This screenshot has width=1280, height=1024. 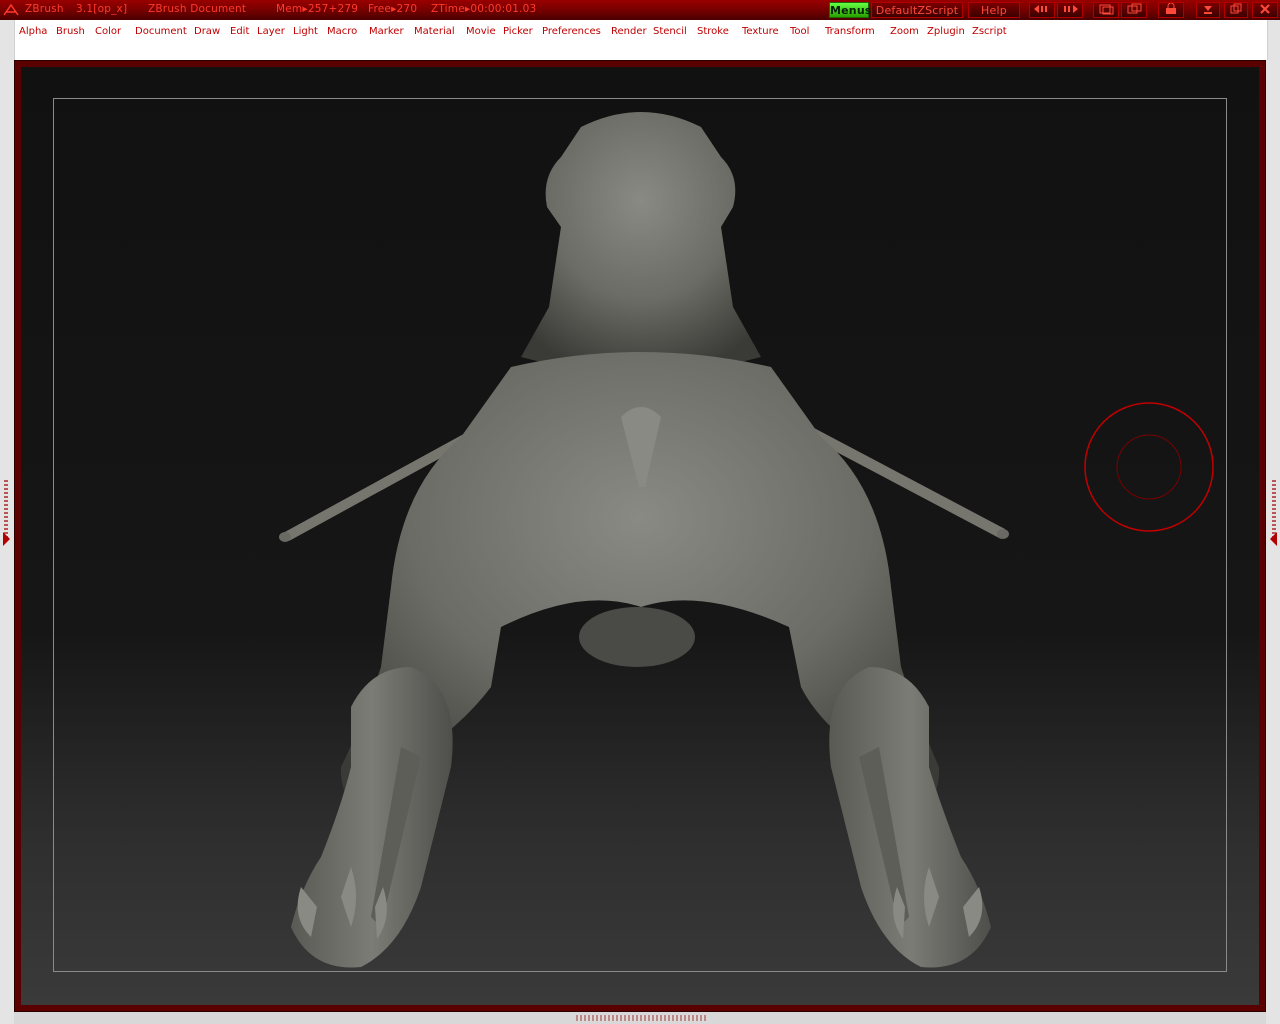 I want to click on menu-tool: Tool, so click(x=799, y=31).